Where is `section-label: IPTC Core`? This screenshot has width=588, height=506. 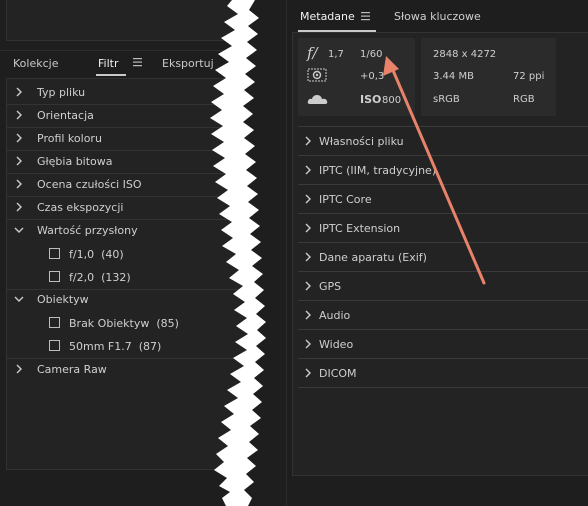
section-label: IPTC Core is located at coordinates (345, 199).